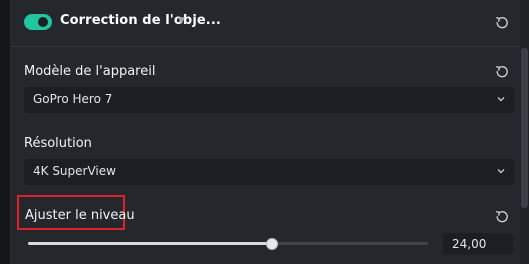 Image resolution: width=529 pixels, height=264 pixels. What do you see at coordinates (43, 22) in the screenshot?
I see `toggle-knob` at bounding box center [43, 22].